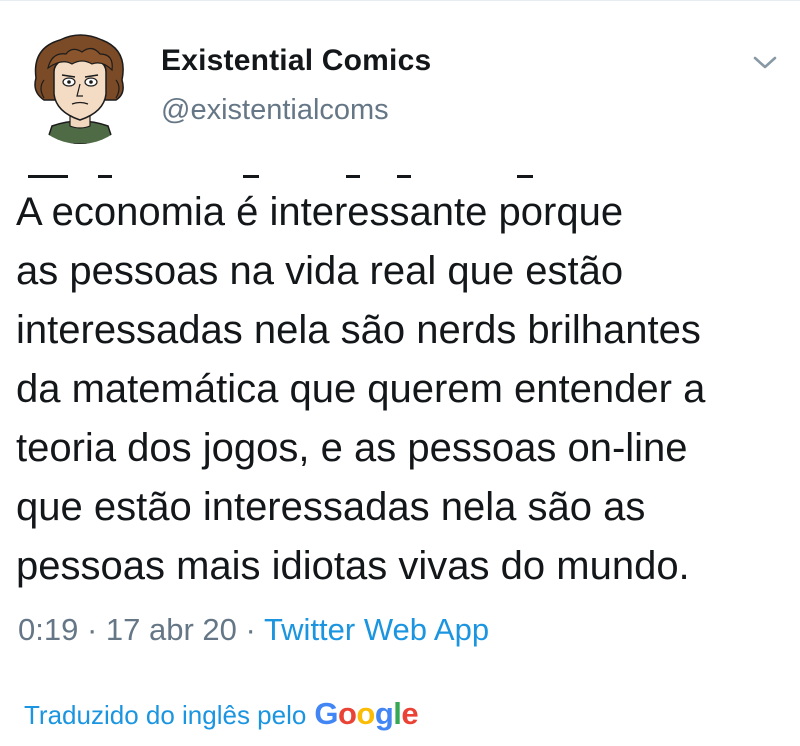  I want to click on tweet-text-line: as pessoas na vida real que estão, so click(320, 271).